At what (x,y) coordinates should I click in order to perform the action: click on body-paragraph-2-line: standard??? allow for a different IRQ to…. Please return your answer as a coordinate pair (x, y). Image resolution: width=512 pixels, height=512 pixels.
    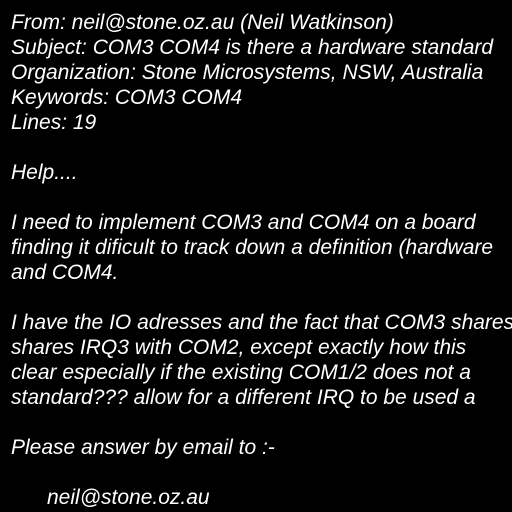
    Looking at the image, I should click on (243, 397).